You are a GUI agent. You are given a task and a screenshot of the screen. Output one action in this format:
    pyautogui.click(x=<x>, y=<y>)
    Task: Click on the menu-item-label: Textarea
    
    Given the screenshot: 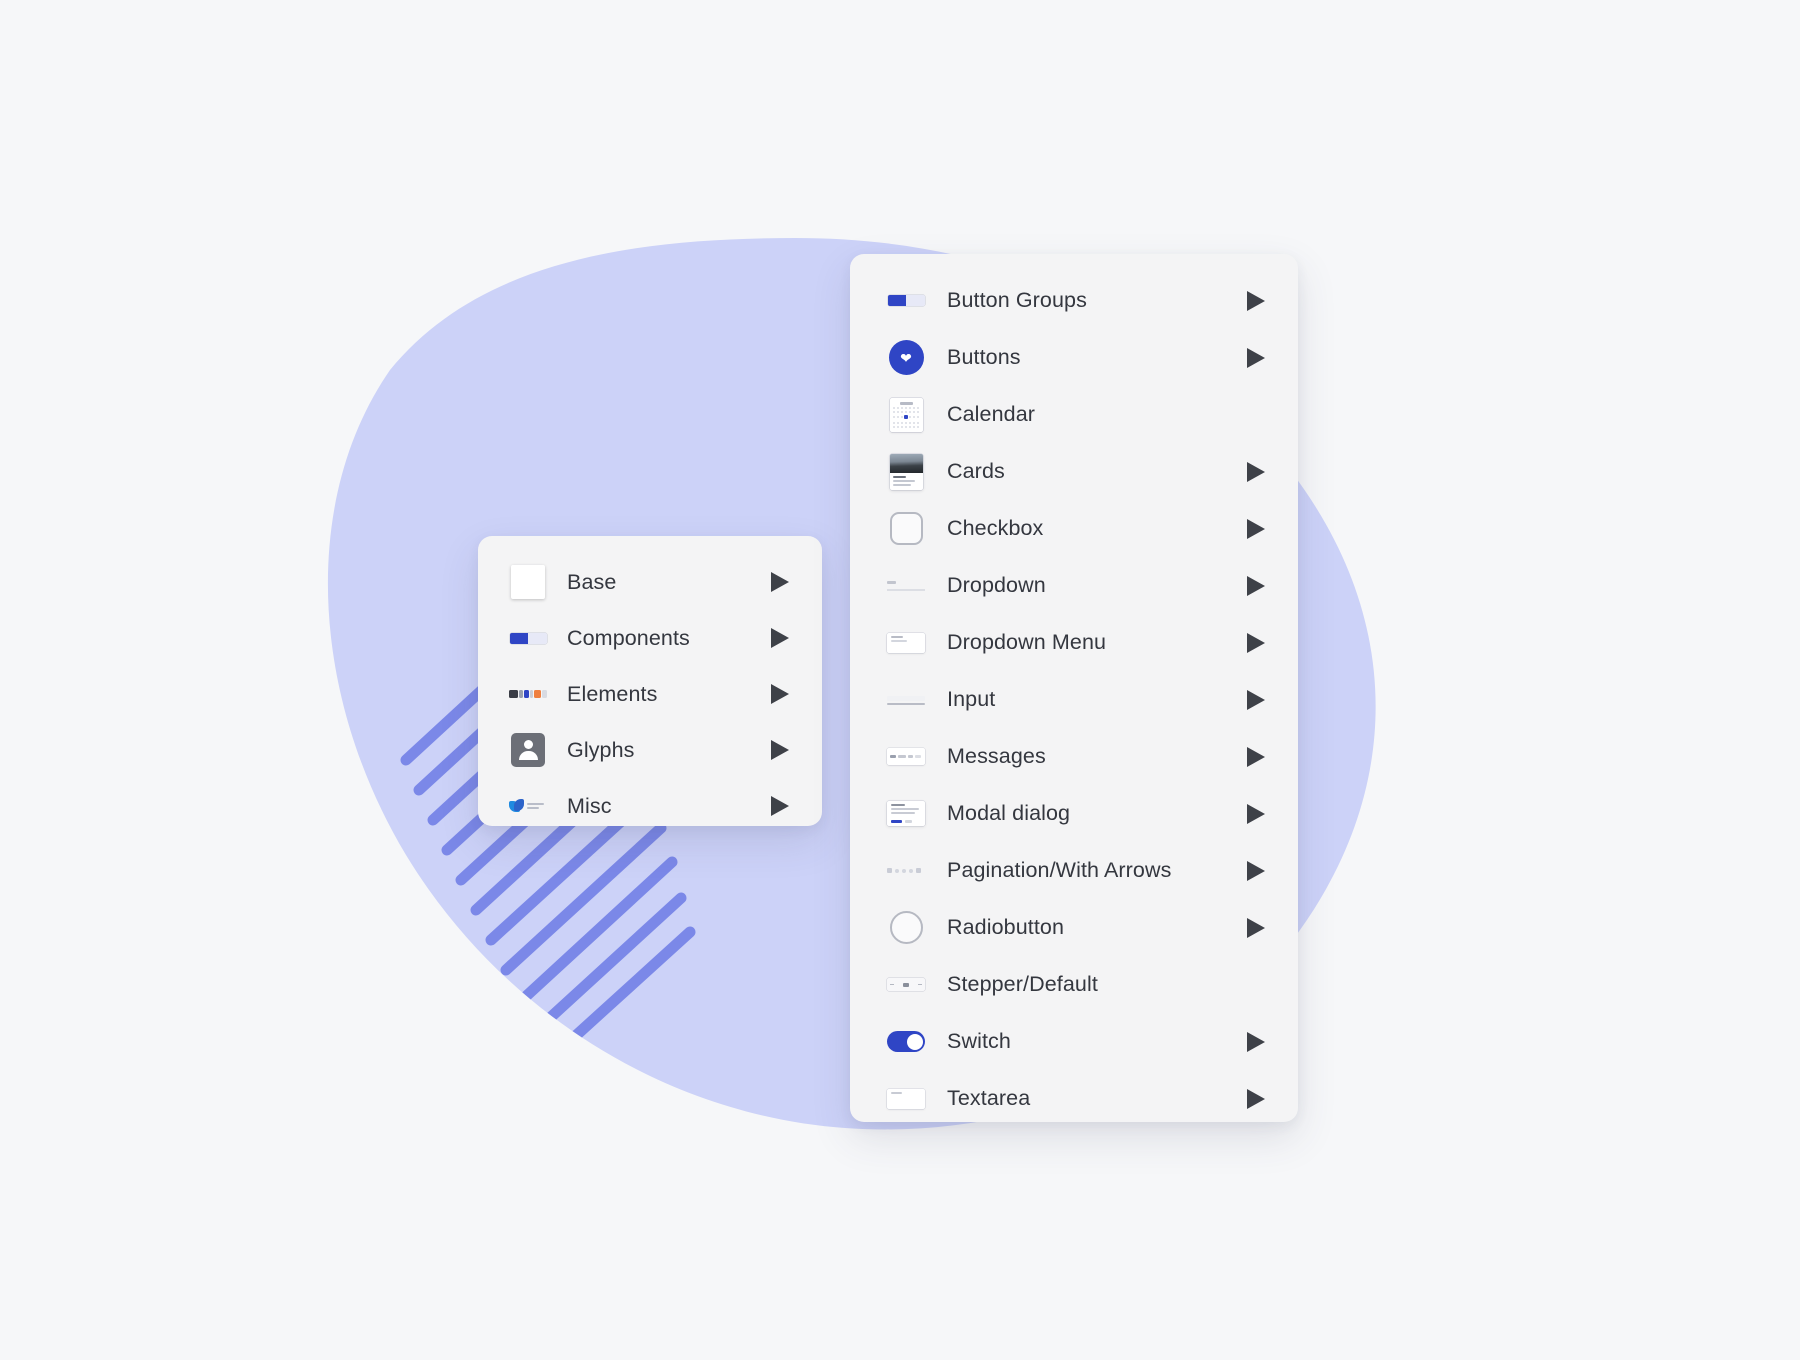 What is the action you would take?
    pyautogui.click(x=989, y=1098)
    